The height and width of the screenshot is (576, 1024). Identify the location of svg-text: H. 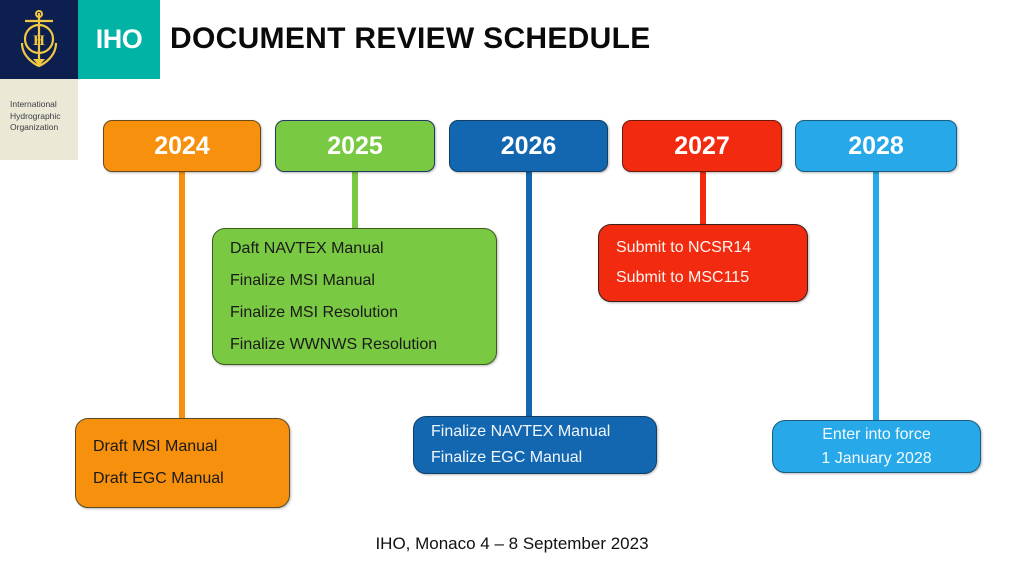
(39, 41).